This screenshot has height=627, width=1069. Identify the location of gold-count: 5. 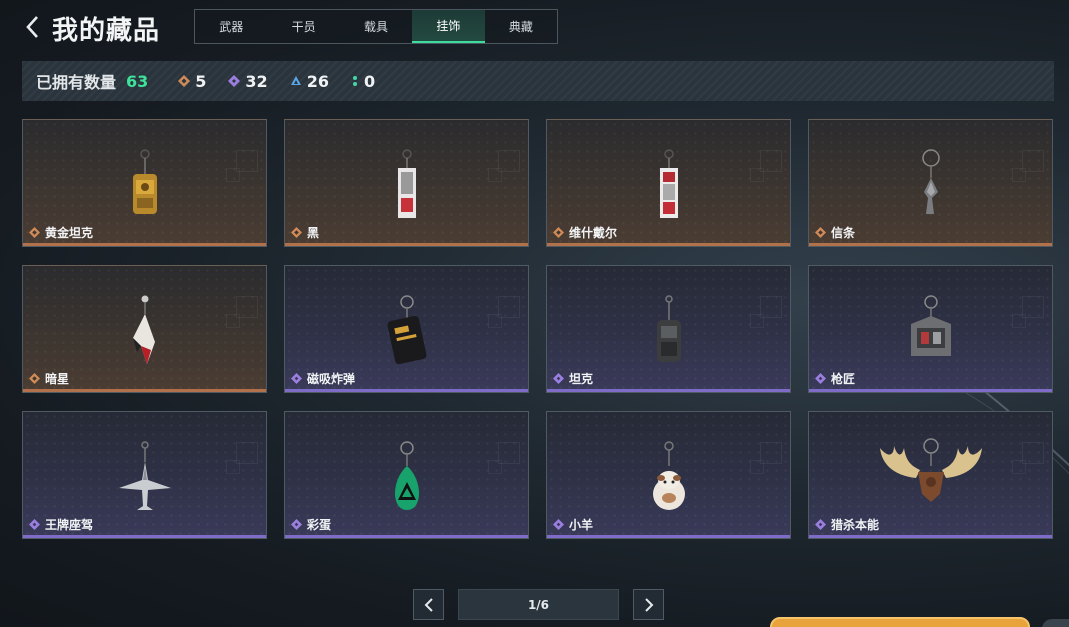
(201, 81).